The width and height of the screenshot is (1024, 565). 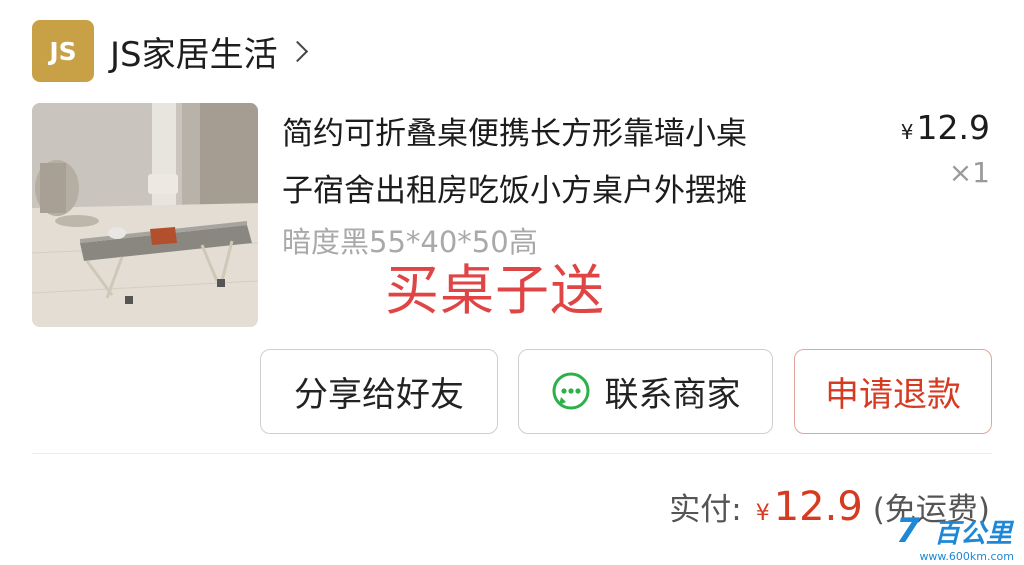 I want to click on price-value: 12.9, so click(x=953, y=127).